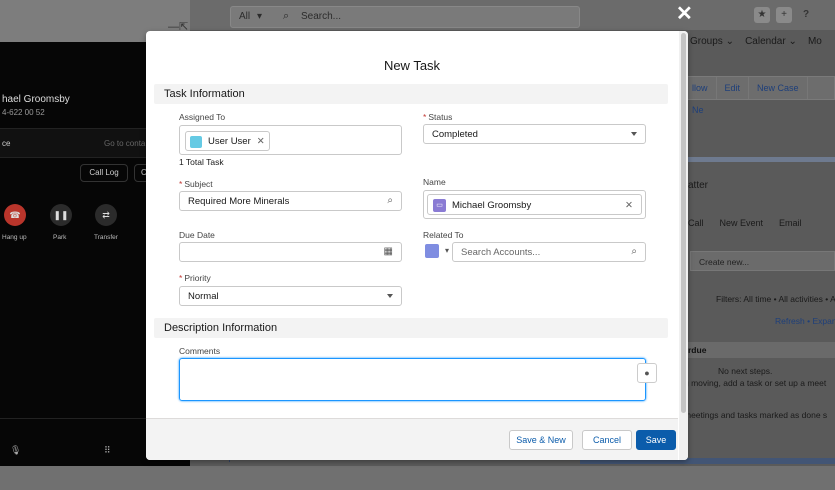 This screenshot has width=835, height=490. I want to click on close-modal-button: ✕, so click(684, 14).